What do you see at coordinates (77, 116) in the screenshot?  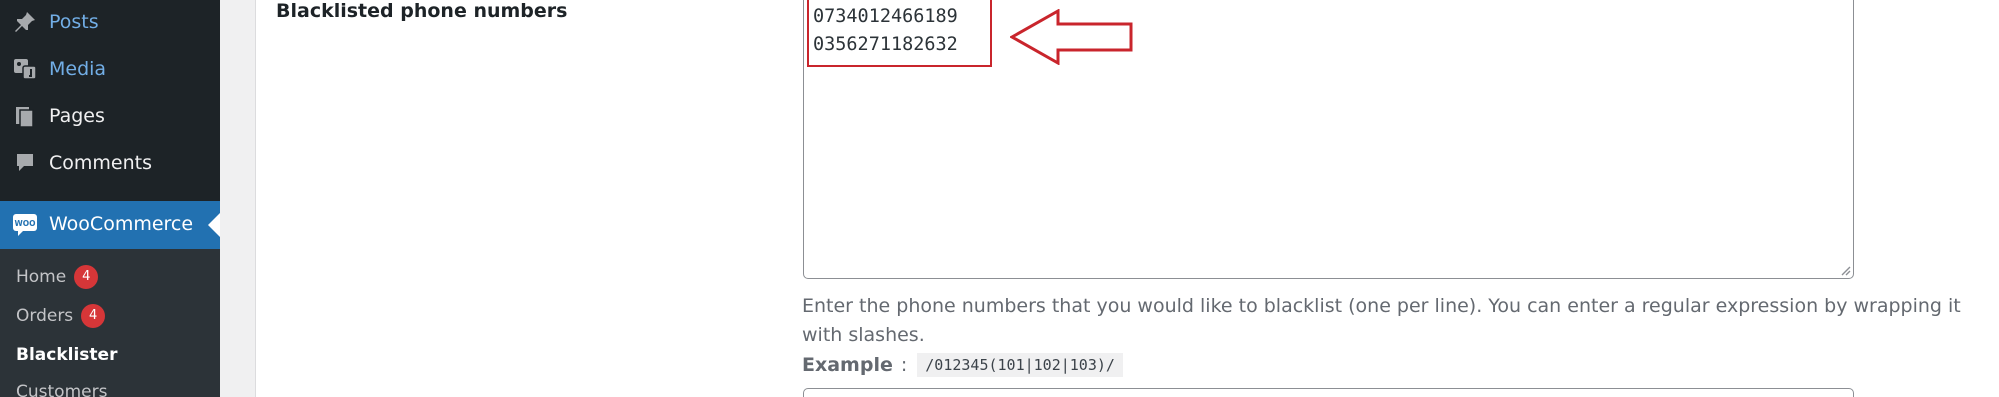 I see `menu-label-pages: Pages` at bounding box center [77, 116].